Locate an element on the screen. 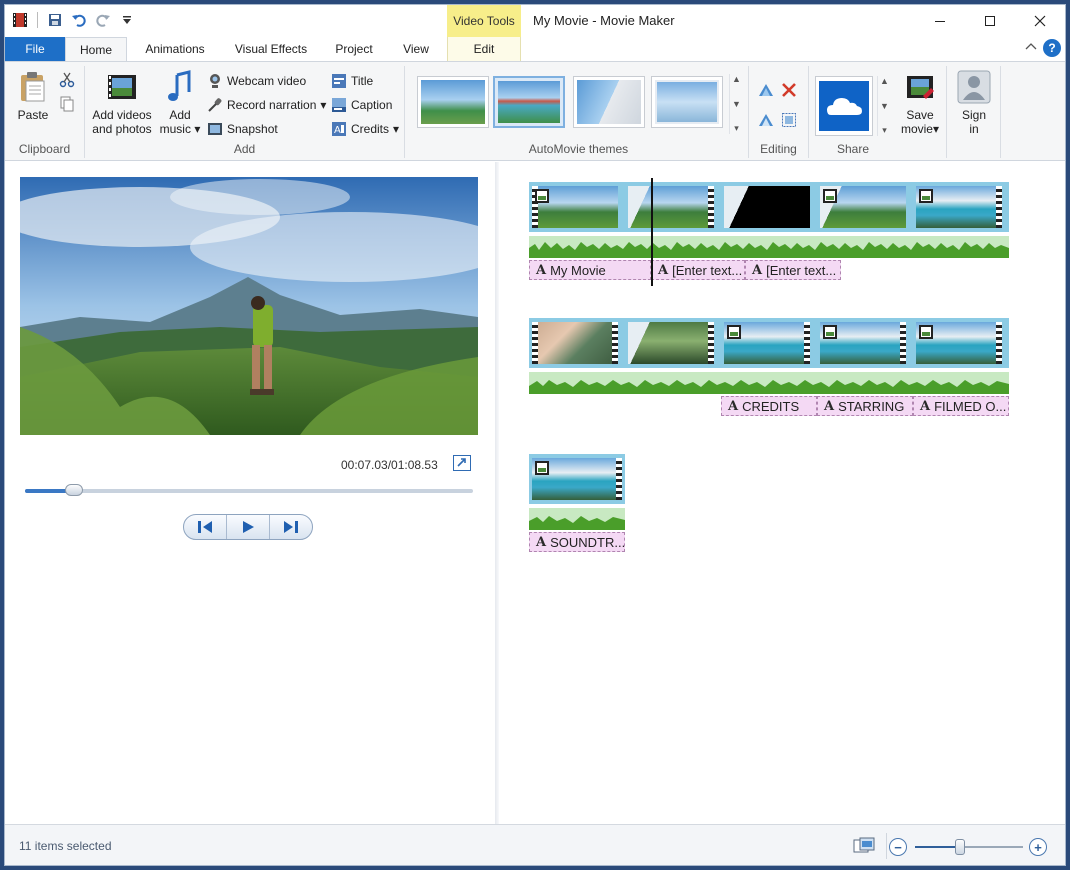  caption-text: My Movie is located at coordinates (578, 270).